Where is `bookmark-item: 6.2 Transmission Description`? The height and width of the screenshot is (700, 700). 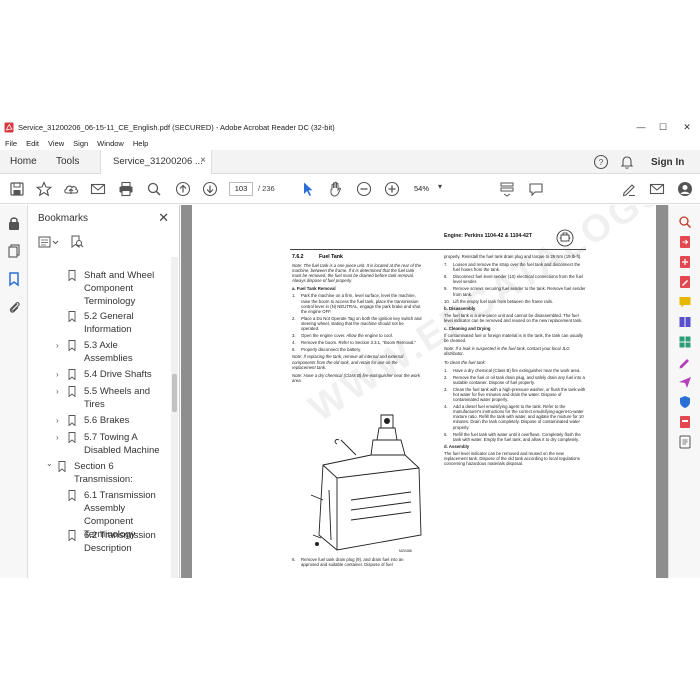 bookmark-item: 6.2 Transmission Description is located at coordinates (98, 542).